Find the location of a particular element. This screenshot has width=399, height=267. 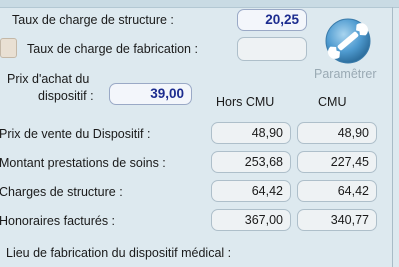

column-header-hors-cmu: Hors CMU is located at coordinates (245, 102).